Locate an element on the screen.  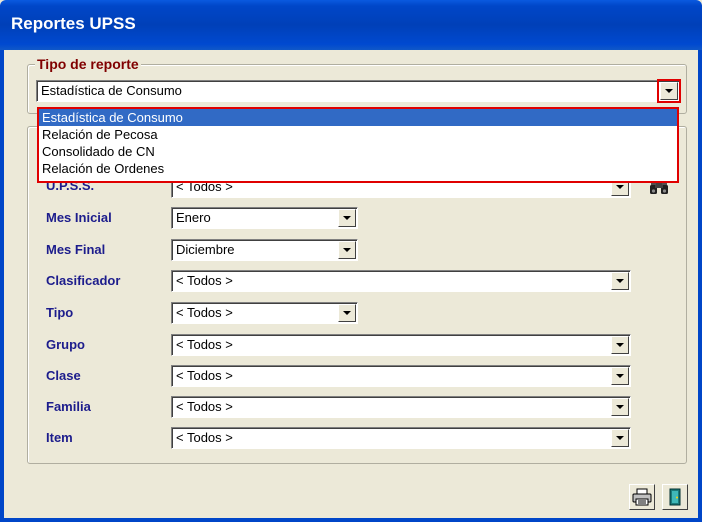
mes-inicial-dropdown-button is located at coordinates (347, 218).